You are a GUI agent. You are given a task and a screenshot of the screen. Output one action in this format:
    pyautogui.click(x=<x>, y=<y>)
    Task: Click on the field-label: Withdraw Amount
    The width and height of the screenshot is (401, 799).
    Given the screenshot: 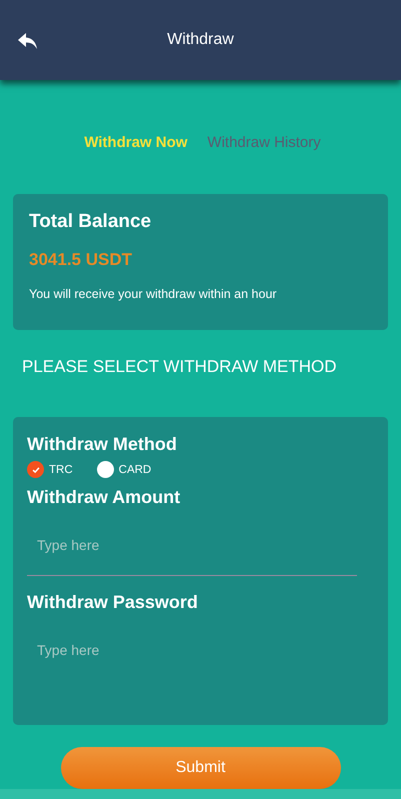 What is the action you would take?
    pyautogui.click(x=103, y=497)
    